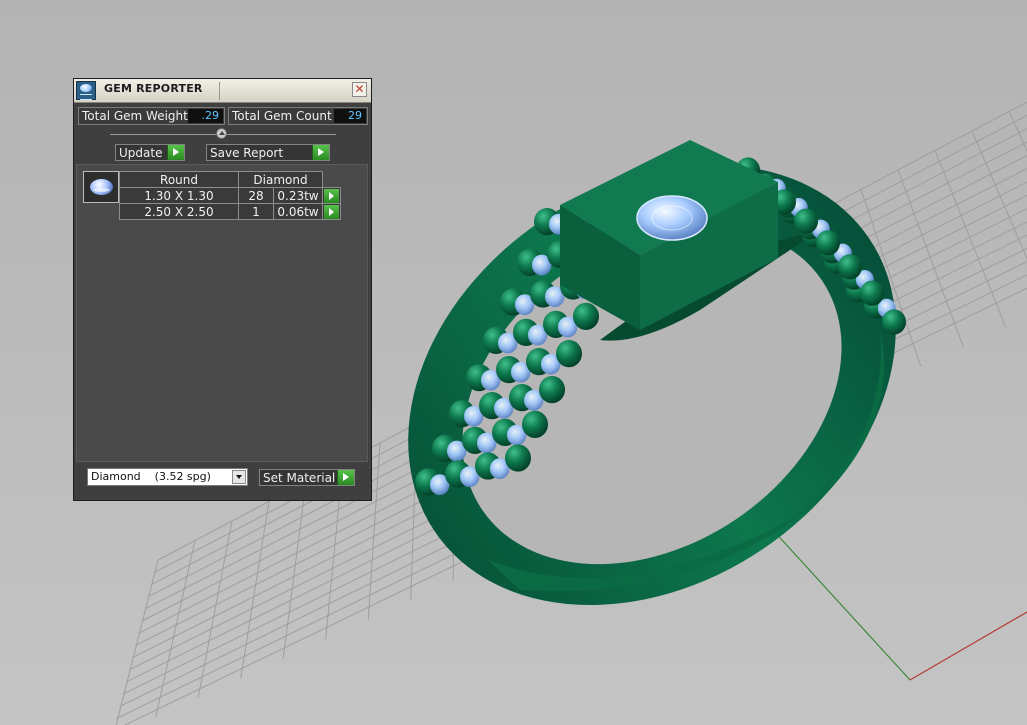 The height and width of the screenshot is (725, 1027). What do you see at coordinates (298, 195) in the screenshot?
I see `gem-weight: 0.23tw` at bounding box center [298, 195].